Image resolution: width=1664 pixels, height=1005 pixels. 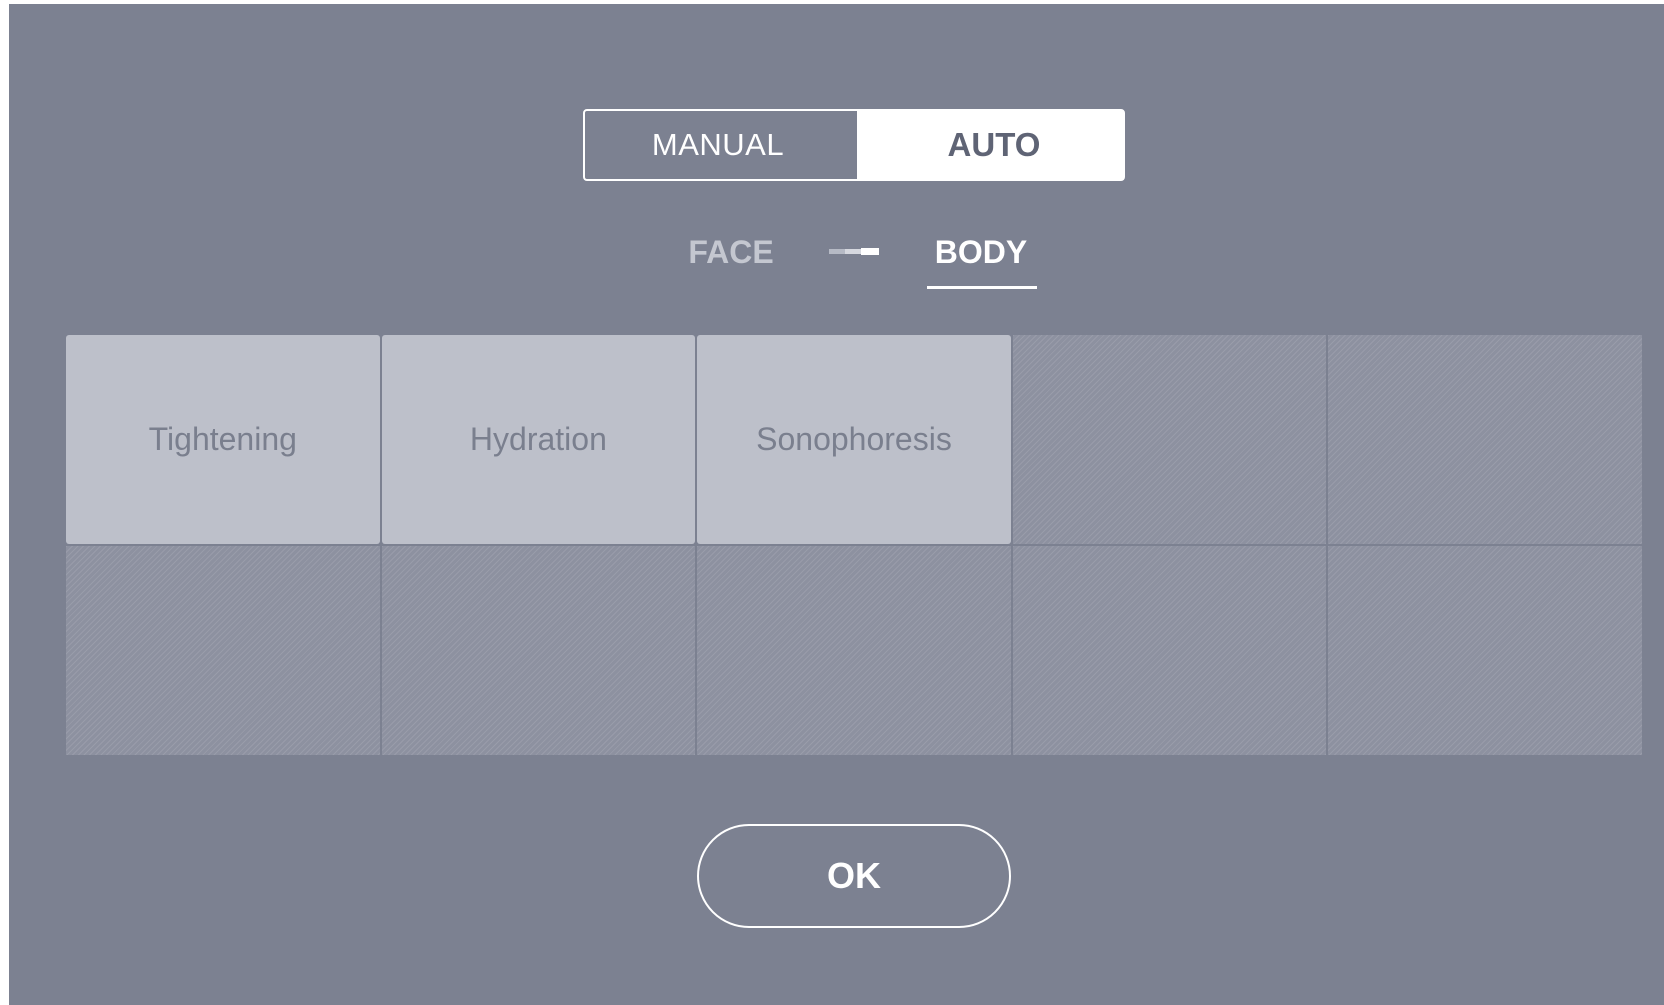 What do you see at coordinates (718, 144) in the screenshot?
I see `manual-mode-label: MANUAL` at bounding box center [718, 144].